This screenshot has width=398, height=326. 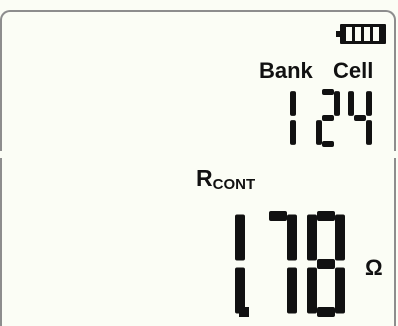 I want to click on decimal-point, so click(x=244, y=312).